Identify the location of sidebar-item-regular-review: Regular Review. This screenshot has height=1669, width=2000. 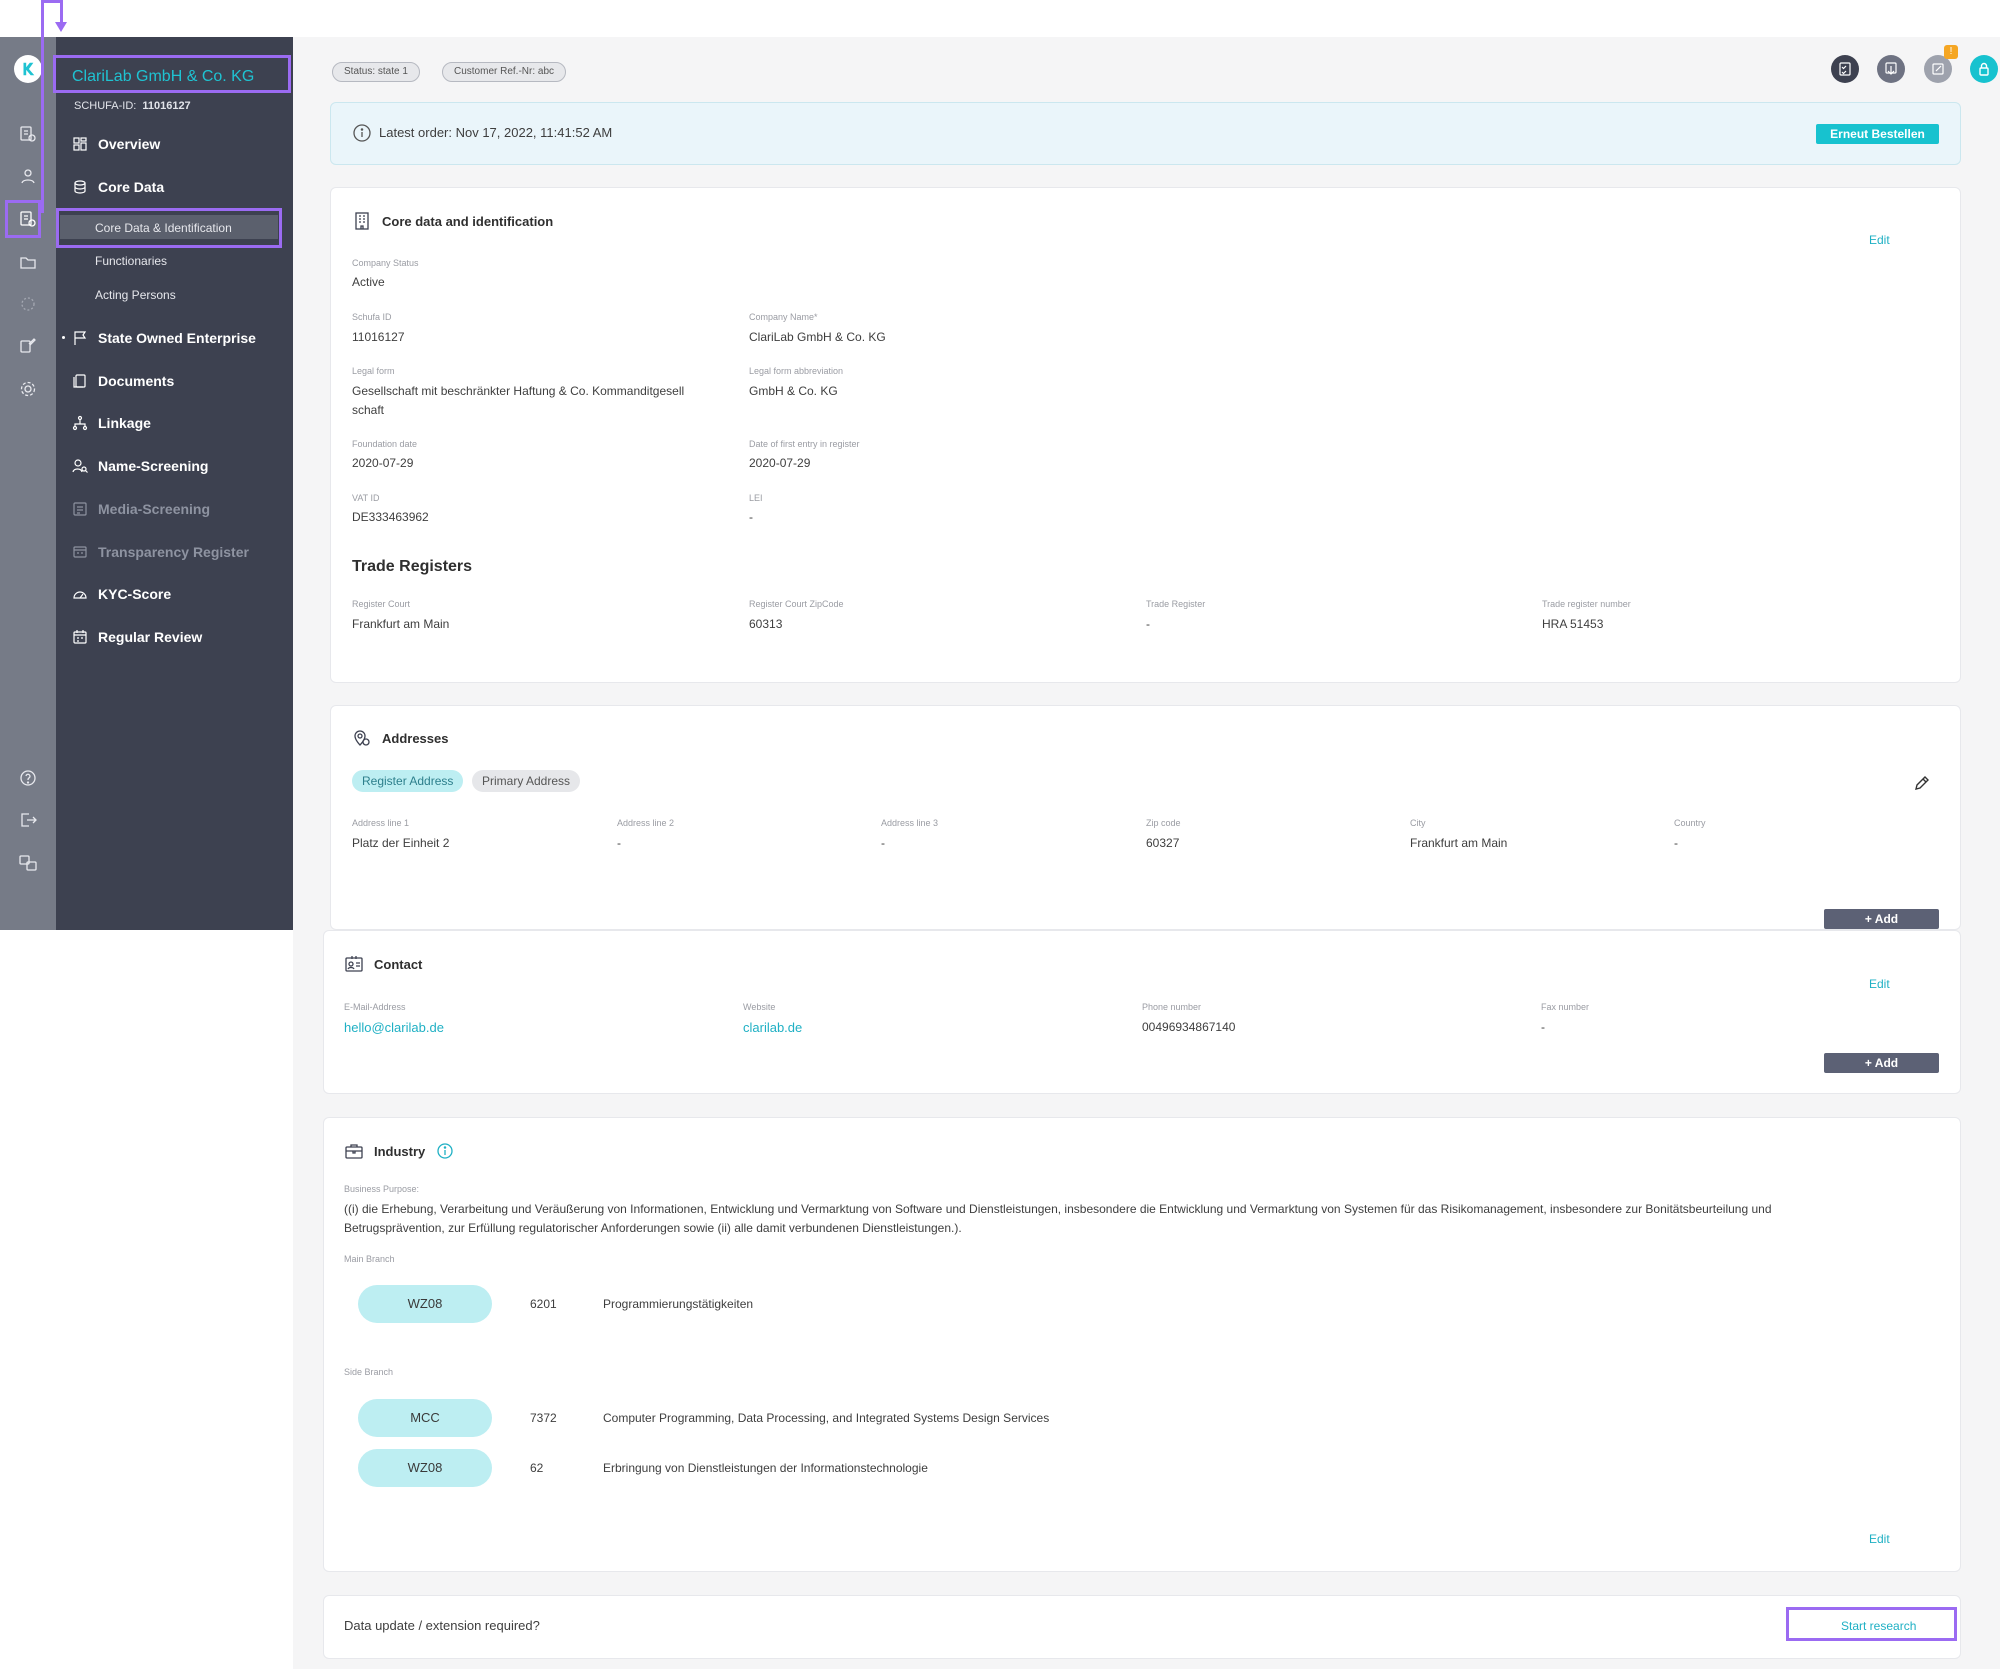
(137, 637).